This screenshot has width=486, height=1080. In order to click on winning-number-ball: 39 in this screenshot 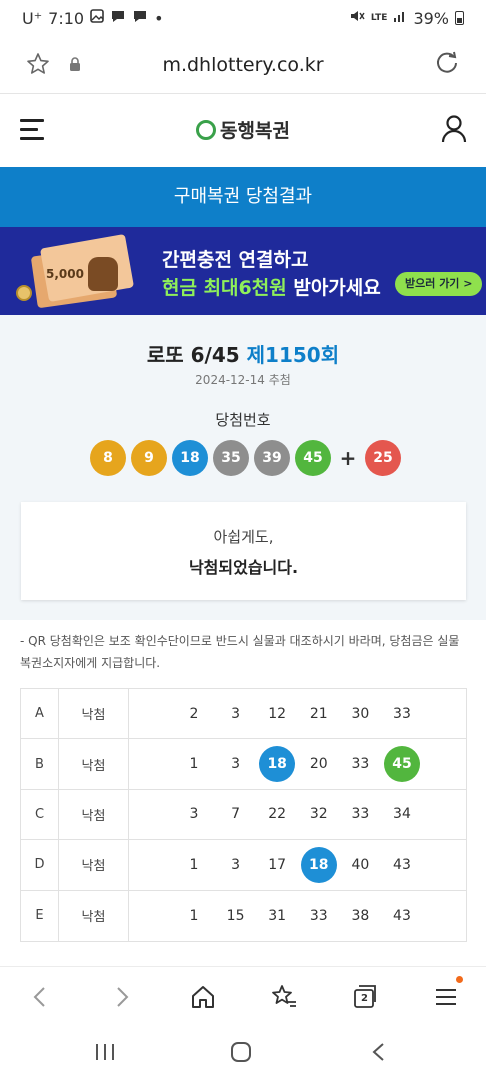, I will do `click(272, 458)`.